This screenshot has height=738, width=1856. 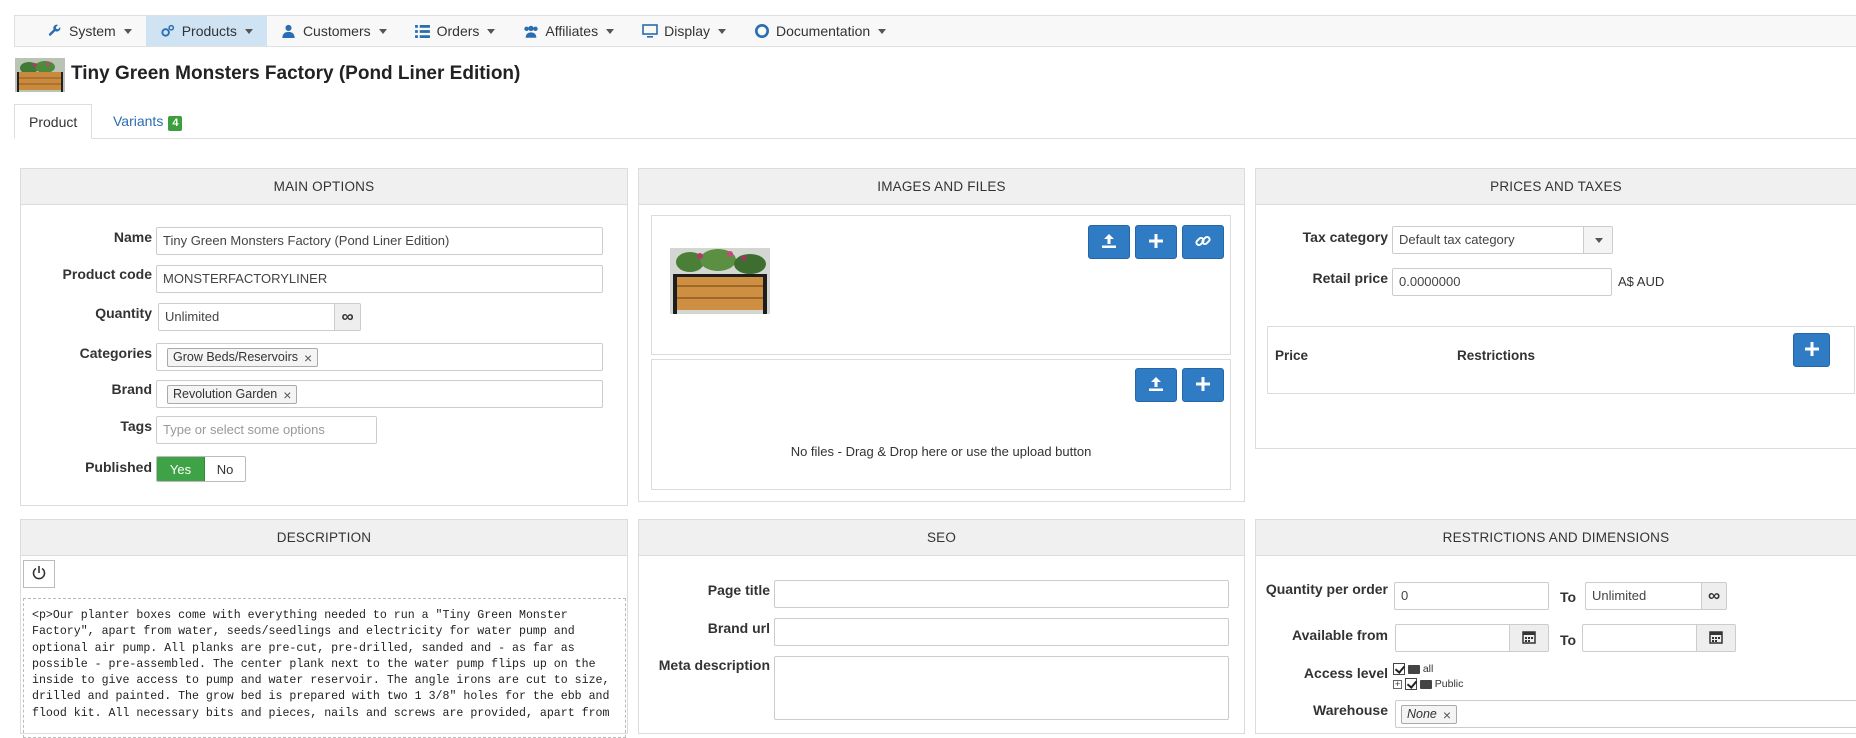 What do you see at coordinates (115, 353) in the screenshot?
I see `categories-label: Categories` at bounding box center [115, 353].